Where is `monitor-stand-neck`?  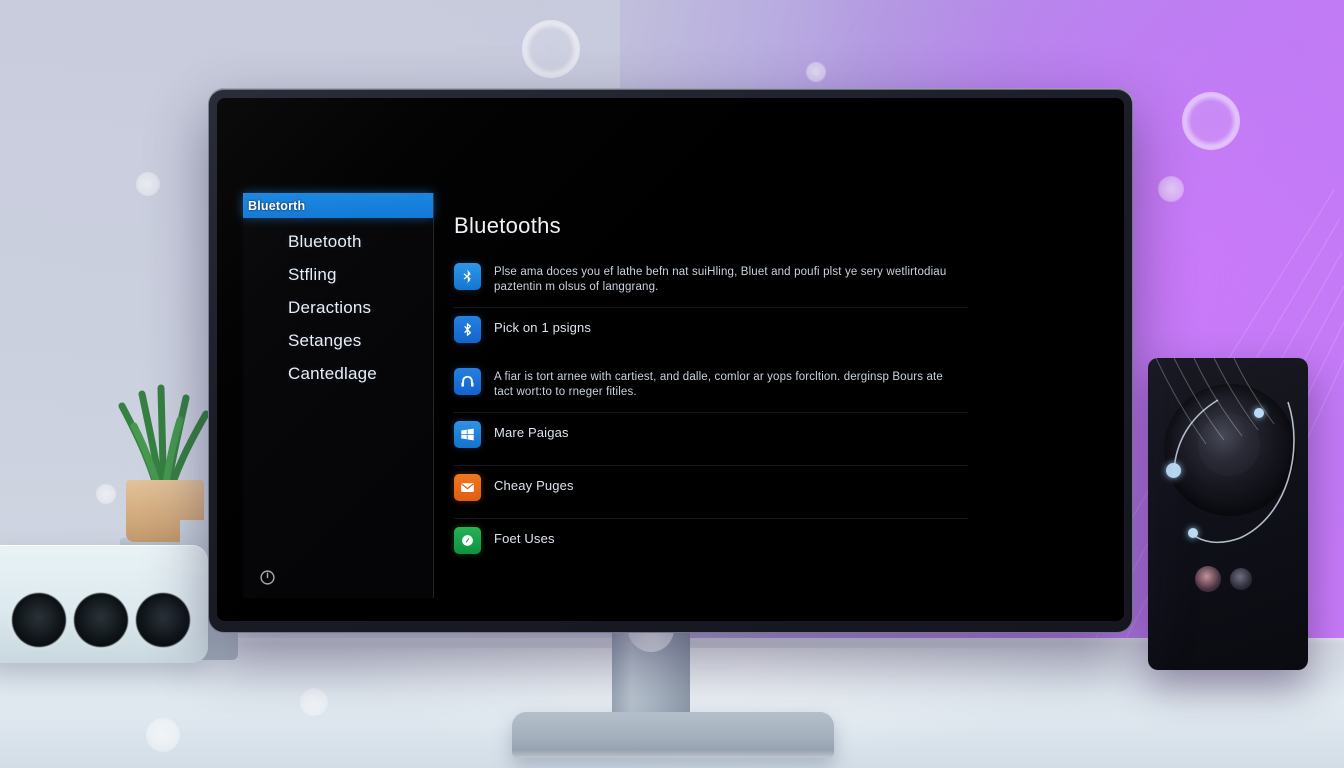 monitor-stand-neck is located at coordinates (651, 674).